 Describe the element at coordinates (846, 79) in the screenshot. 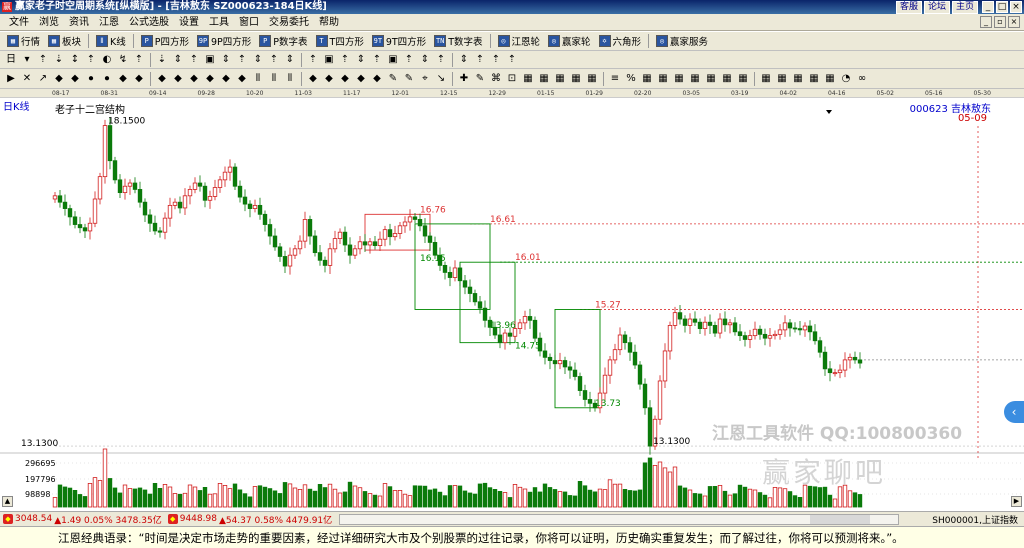

I see `drawing-tool-icon: ◔` at that location.